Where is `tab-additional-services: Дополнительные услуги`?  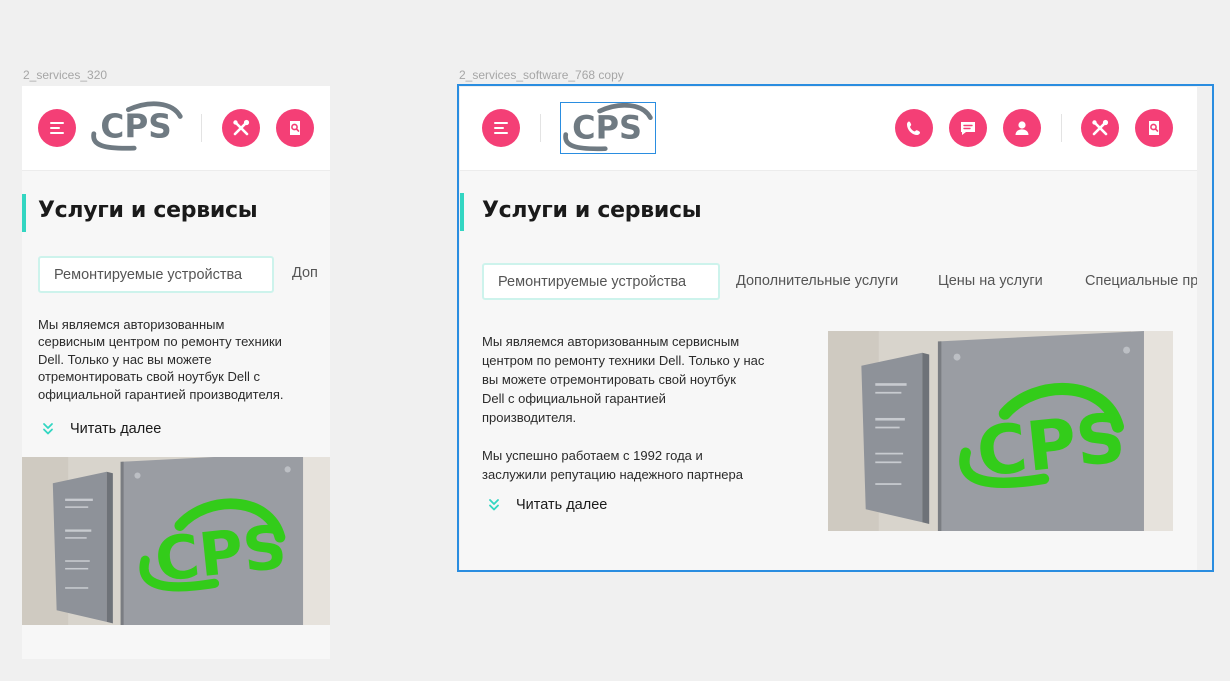
tab-additional-services: Дополнительные услуги is located at coordinates (817, 281).